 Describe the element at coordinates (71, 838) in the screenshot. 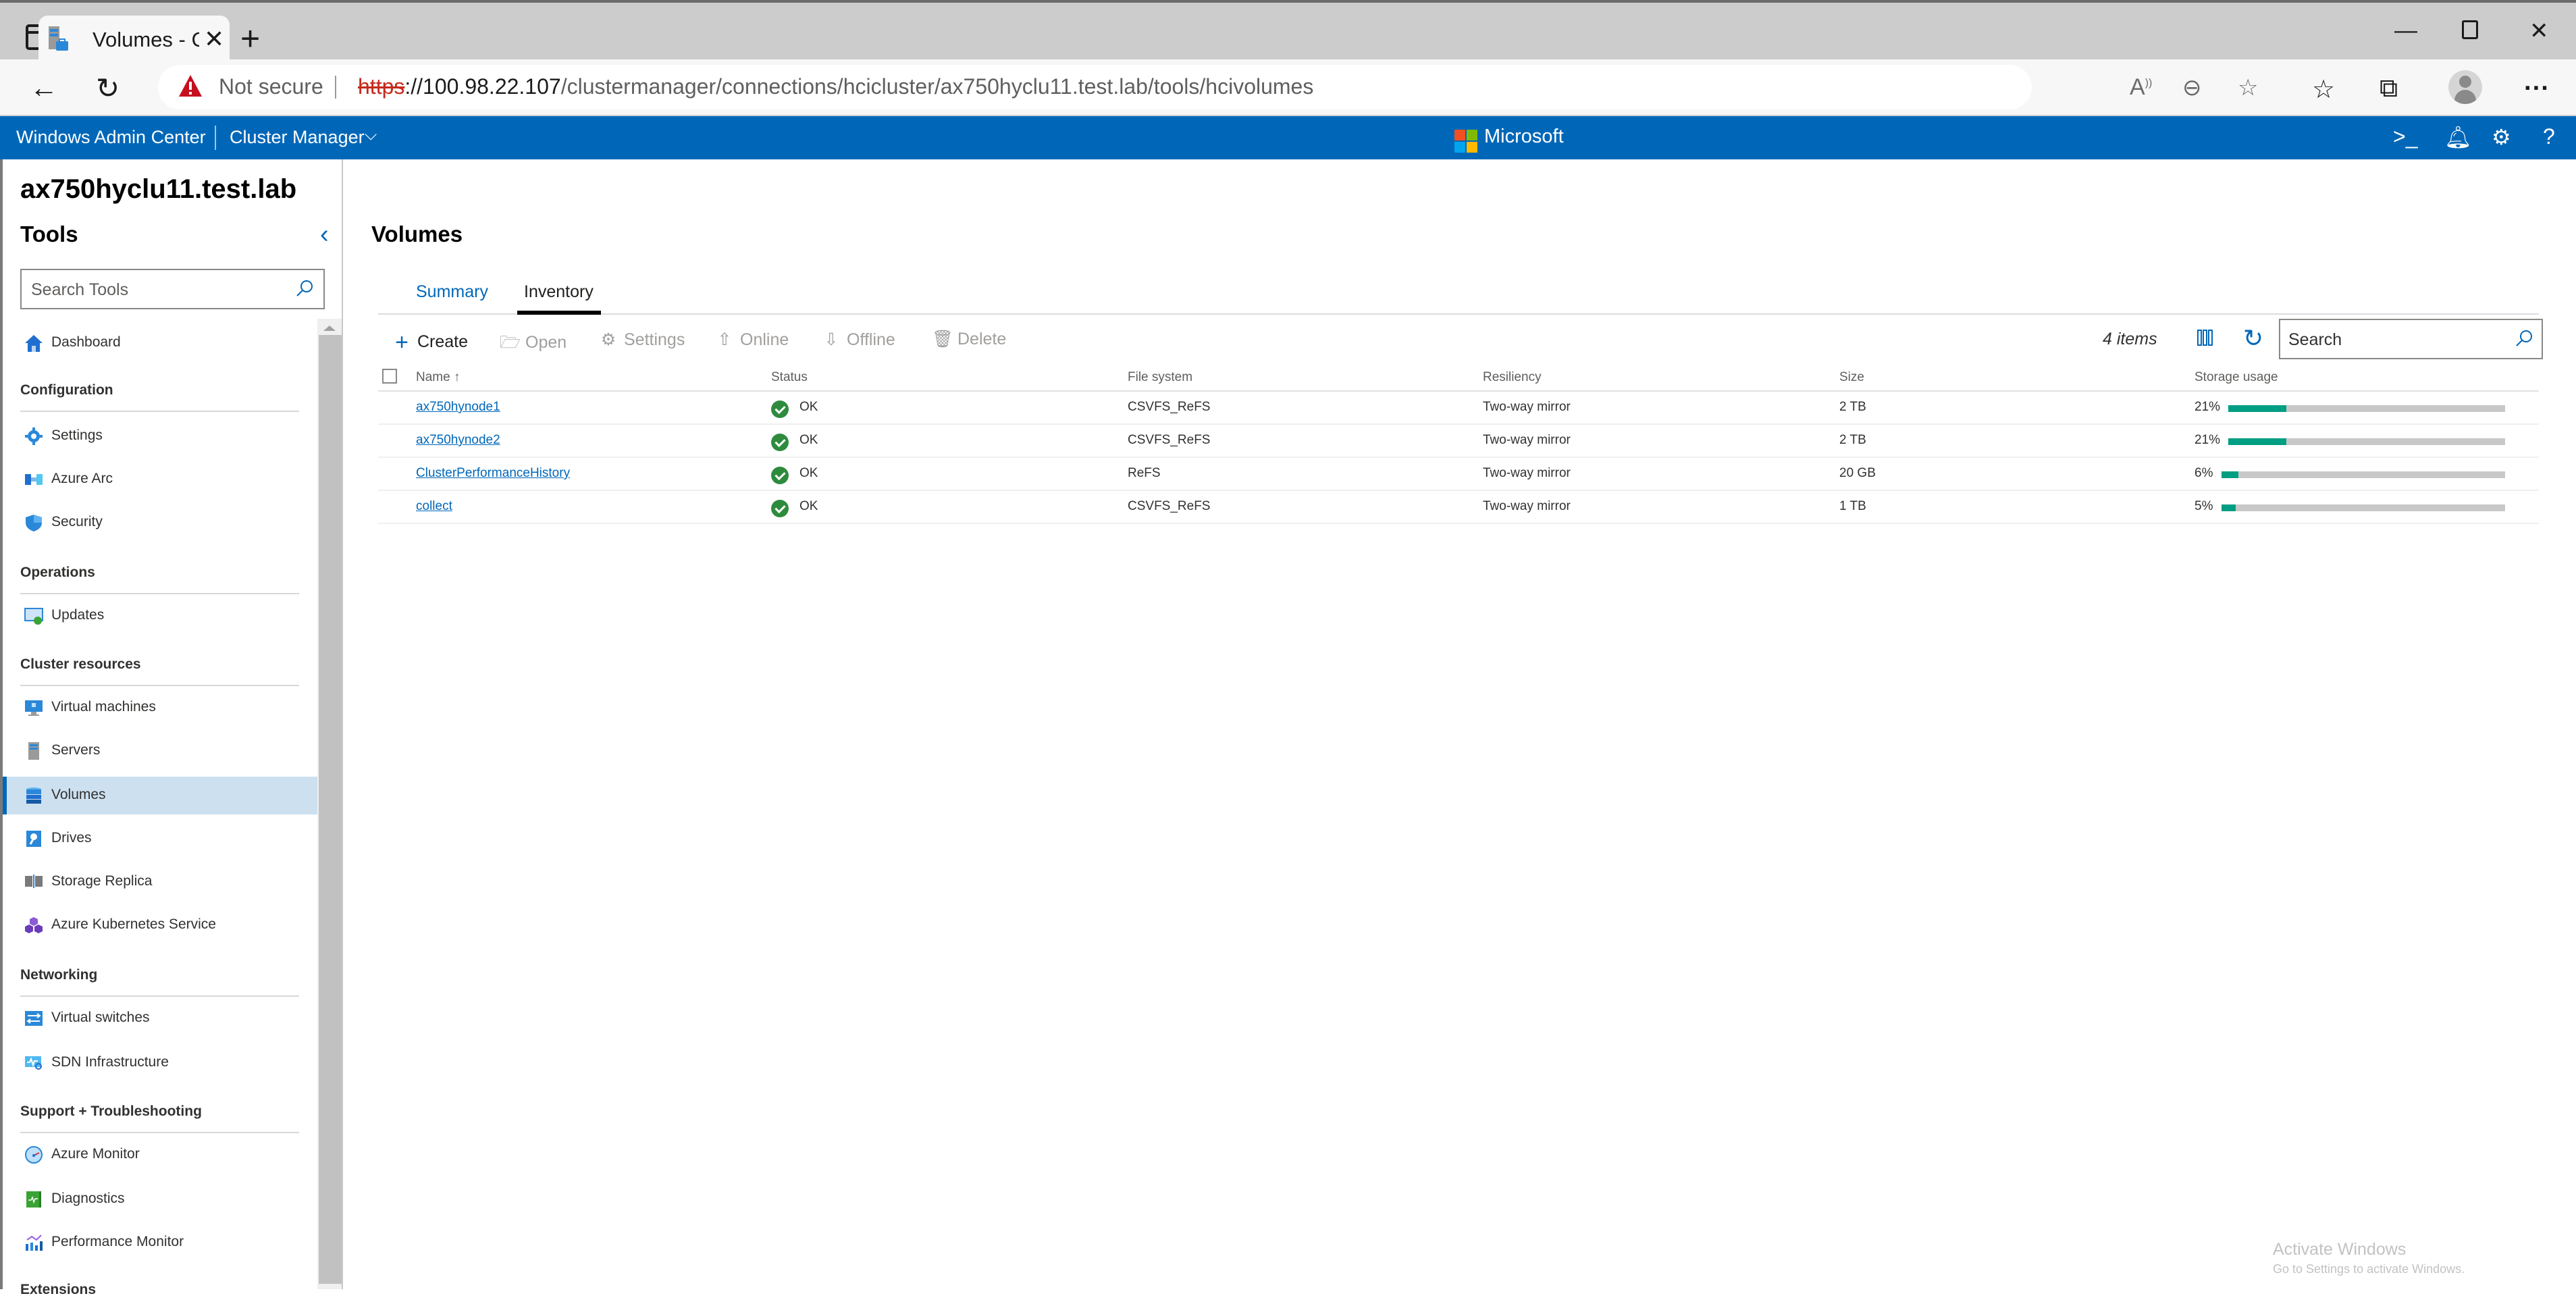

I see `sidebar-item-label: Drives` at that location.